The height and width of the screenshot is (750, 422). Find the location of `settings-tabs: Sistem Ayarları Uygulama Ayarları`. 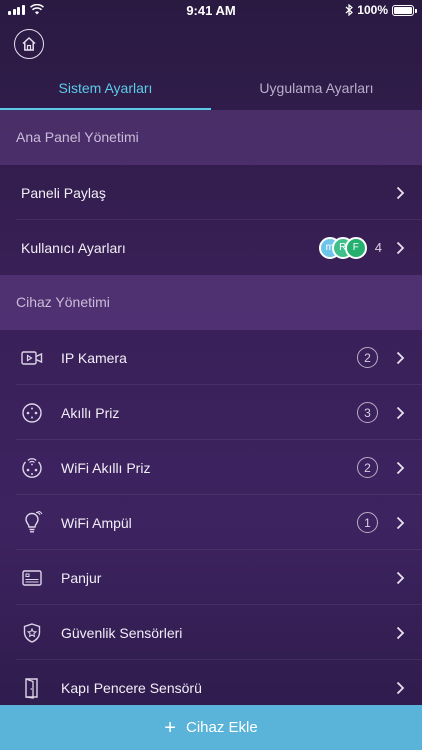

settings-tabs: Sistem Ayarları Uygulama Ayarları is located at coordinates (211, 88).